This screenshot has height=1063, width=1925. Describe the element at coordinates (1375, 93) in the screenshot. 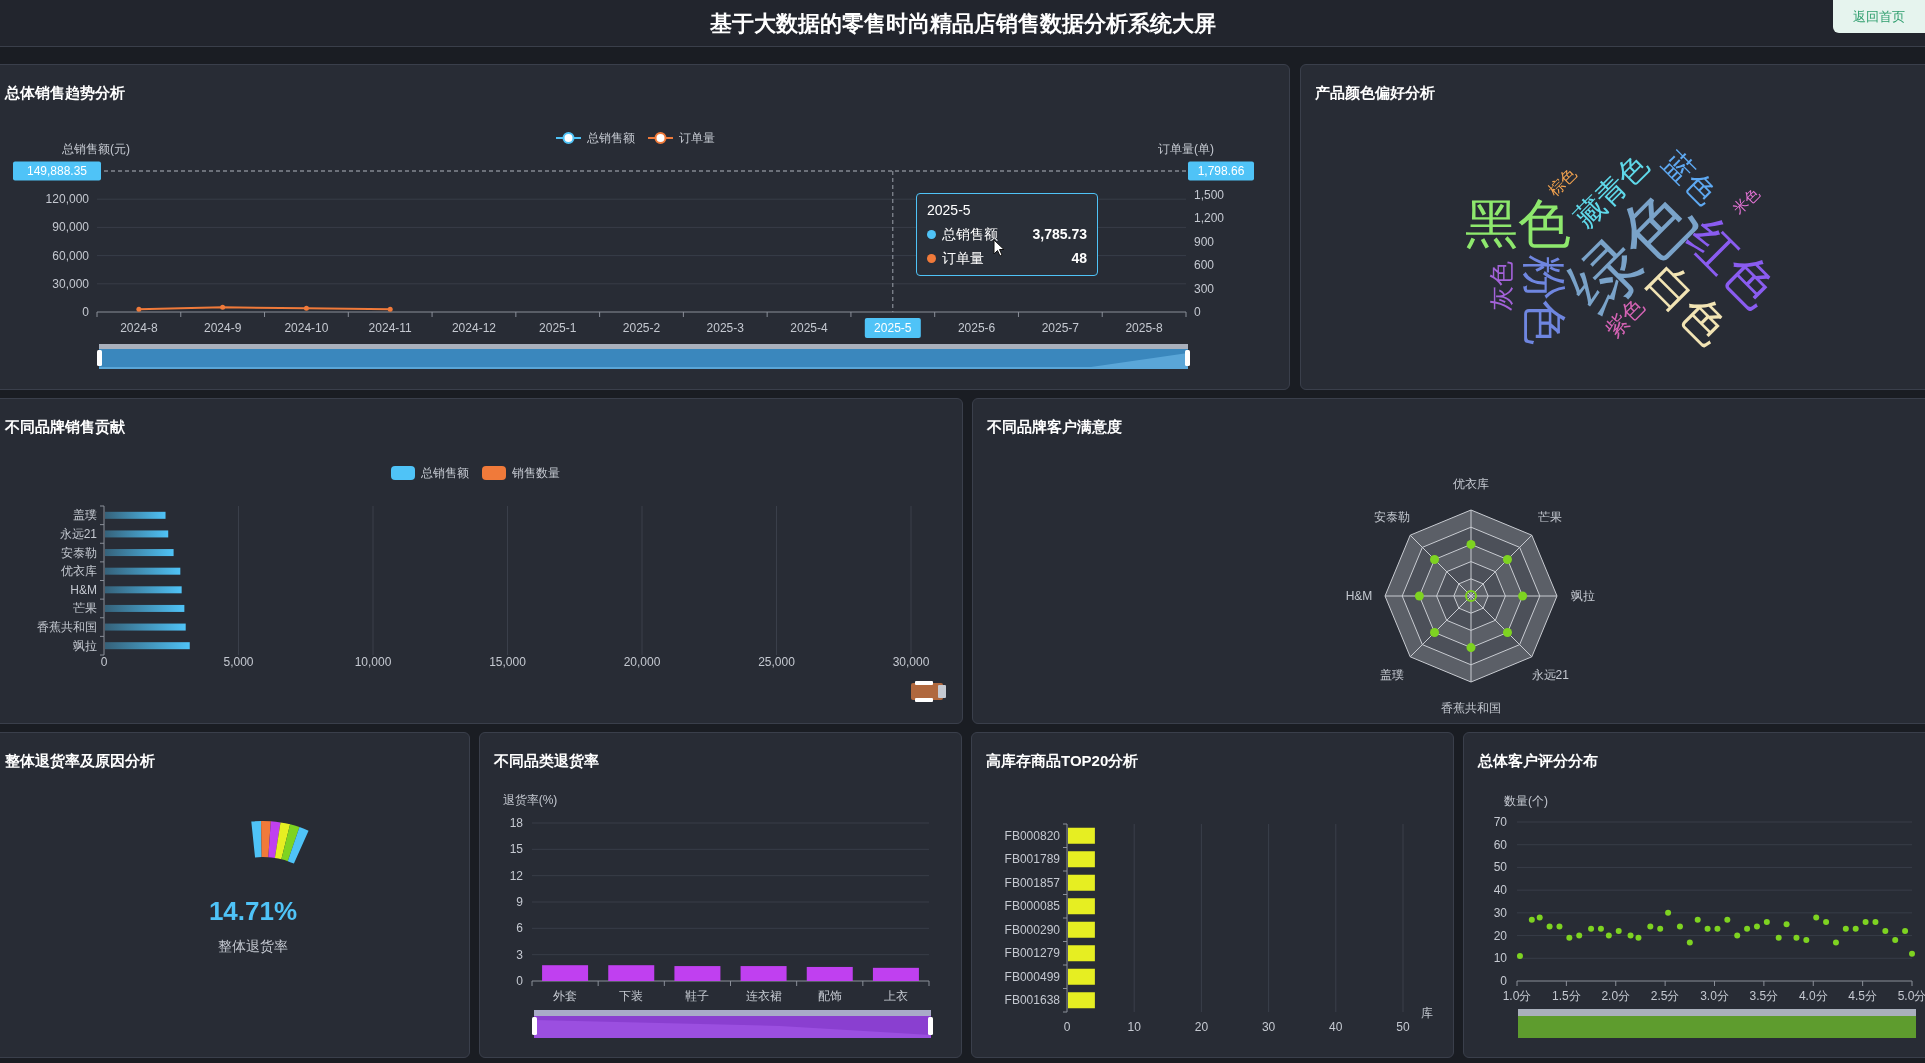

I see `panel-title: 产品颜色偏好分析` at that location.